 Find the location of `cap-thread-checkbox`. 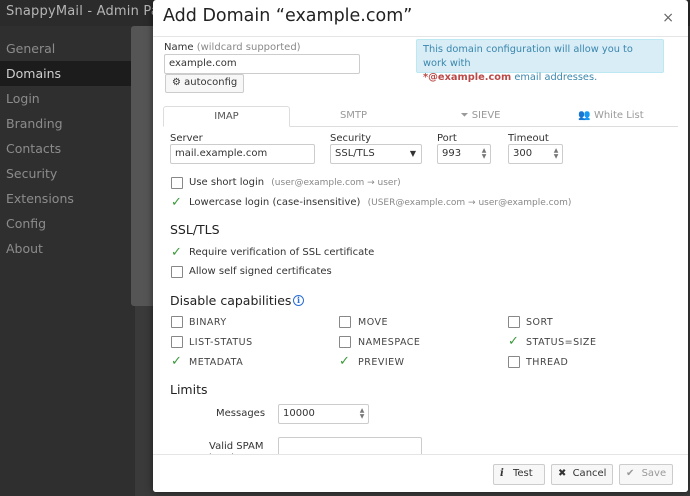

cap-thread-checkbox is located at coordinates (514, 362).